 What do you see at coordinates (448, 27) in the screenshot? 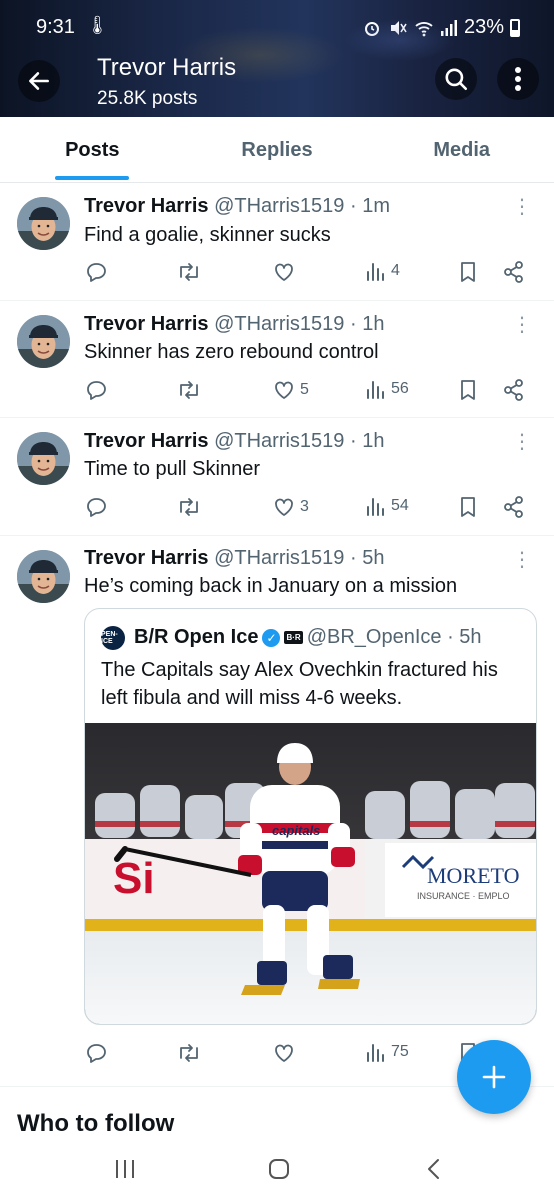
I see `signal-icon` at bounding box center [448, 27].